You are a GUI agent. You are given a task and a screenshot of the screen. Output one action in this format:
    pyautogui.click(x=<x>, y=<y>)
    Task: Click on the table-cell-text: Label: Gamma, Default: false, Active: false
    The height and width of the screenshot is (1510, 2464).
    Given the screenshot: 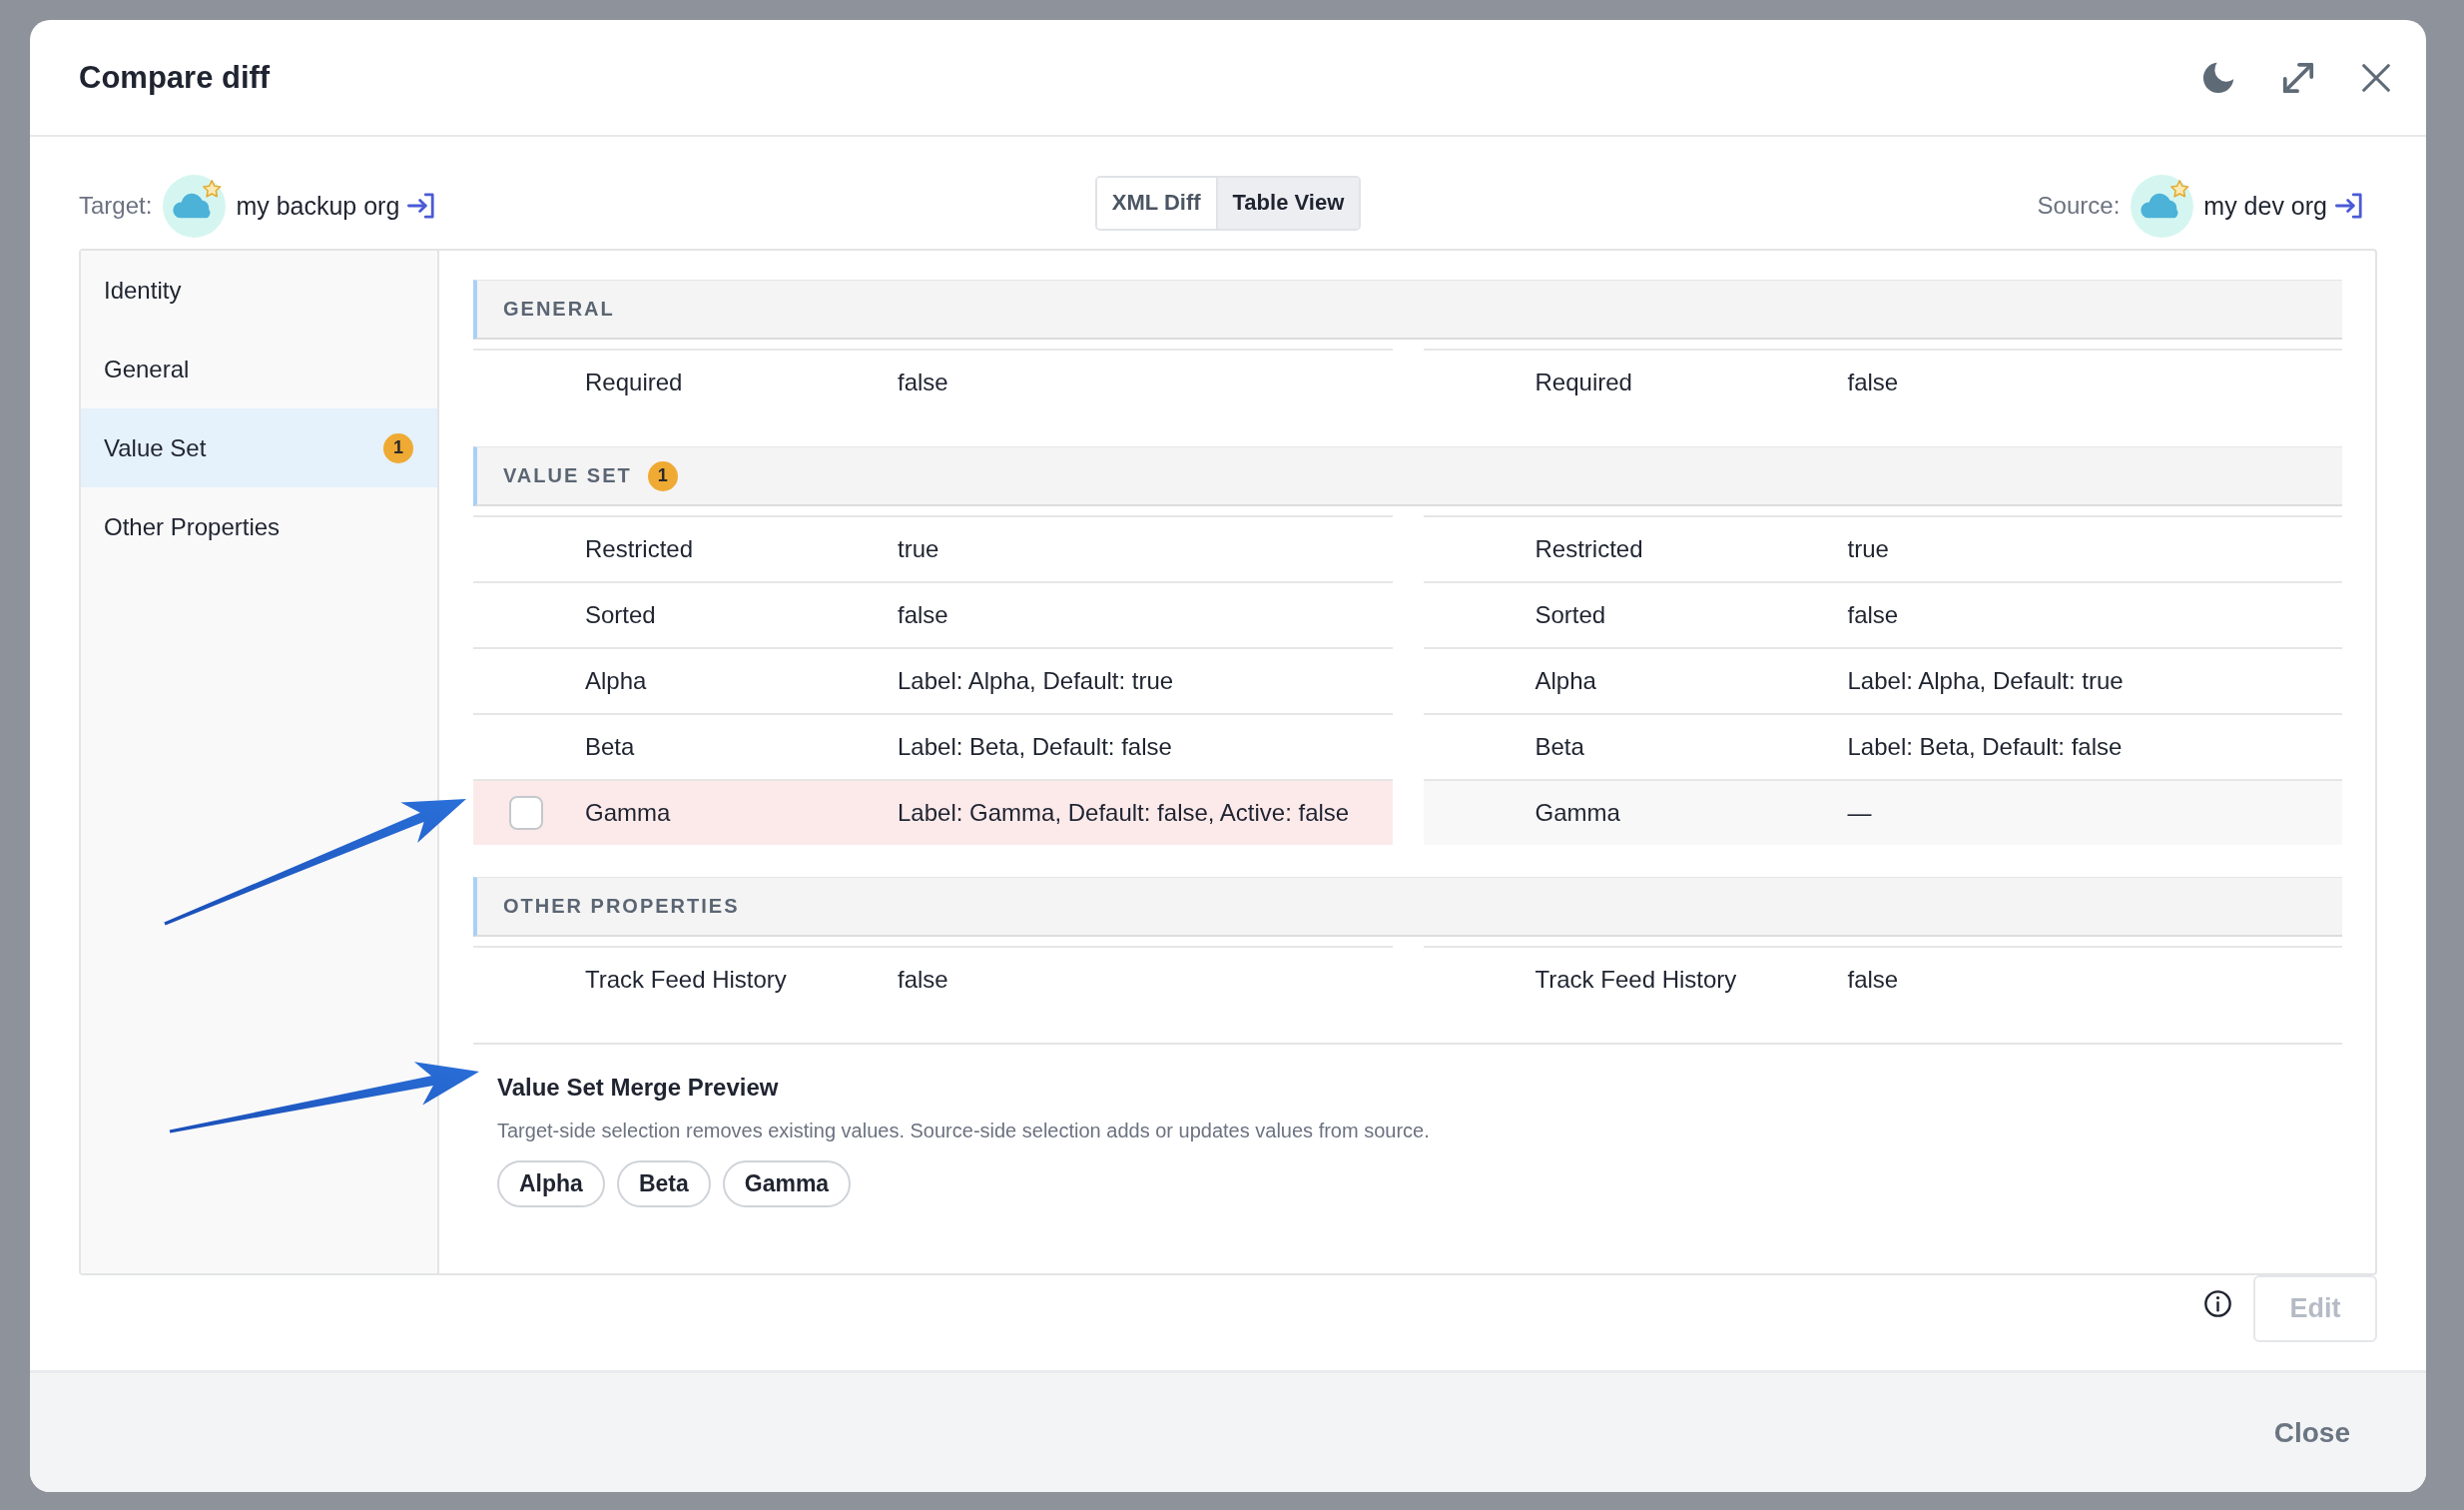 What is the action you would take?
    pyautogui.click(x=1124, y=813)
    